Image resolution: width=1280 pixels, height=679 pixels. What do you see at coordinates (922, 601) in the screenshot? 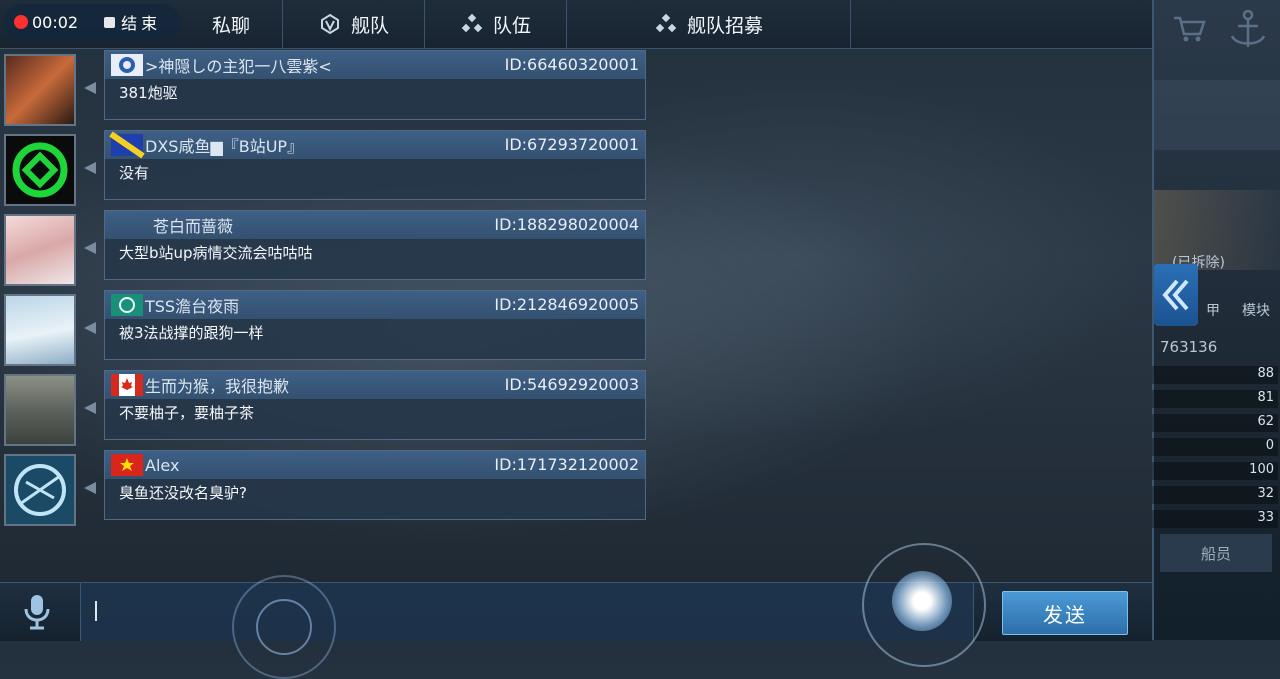
I see `touch-glow` at bounding box center [922, 601].